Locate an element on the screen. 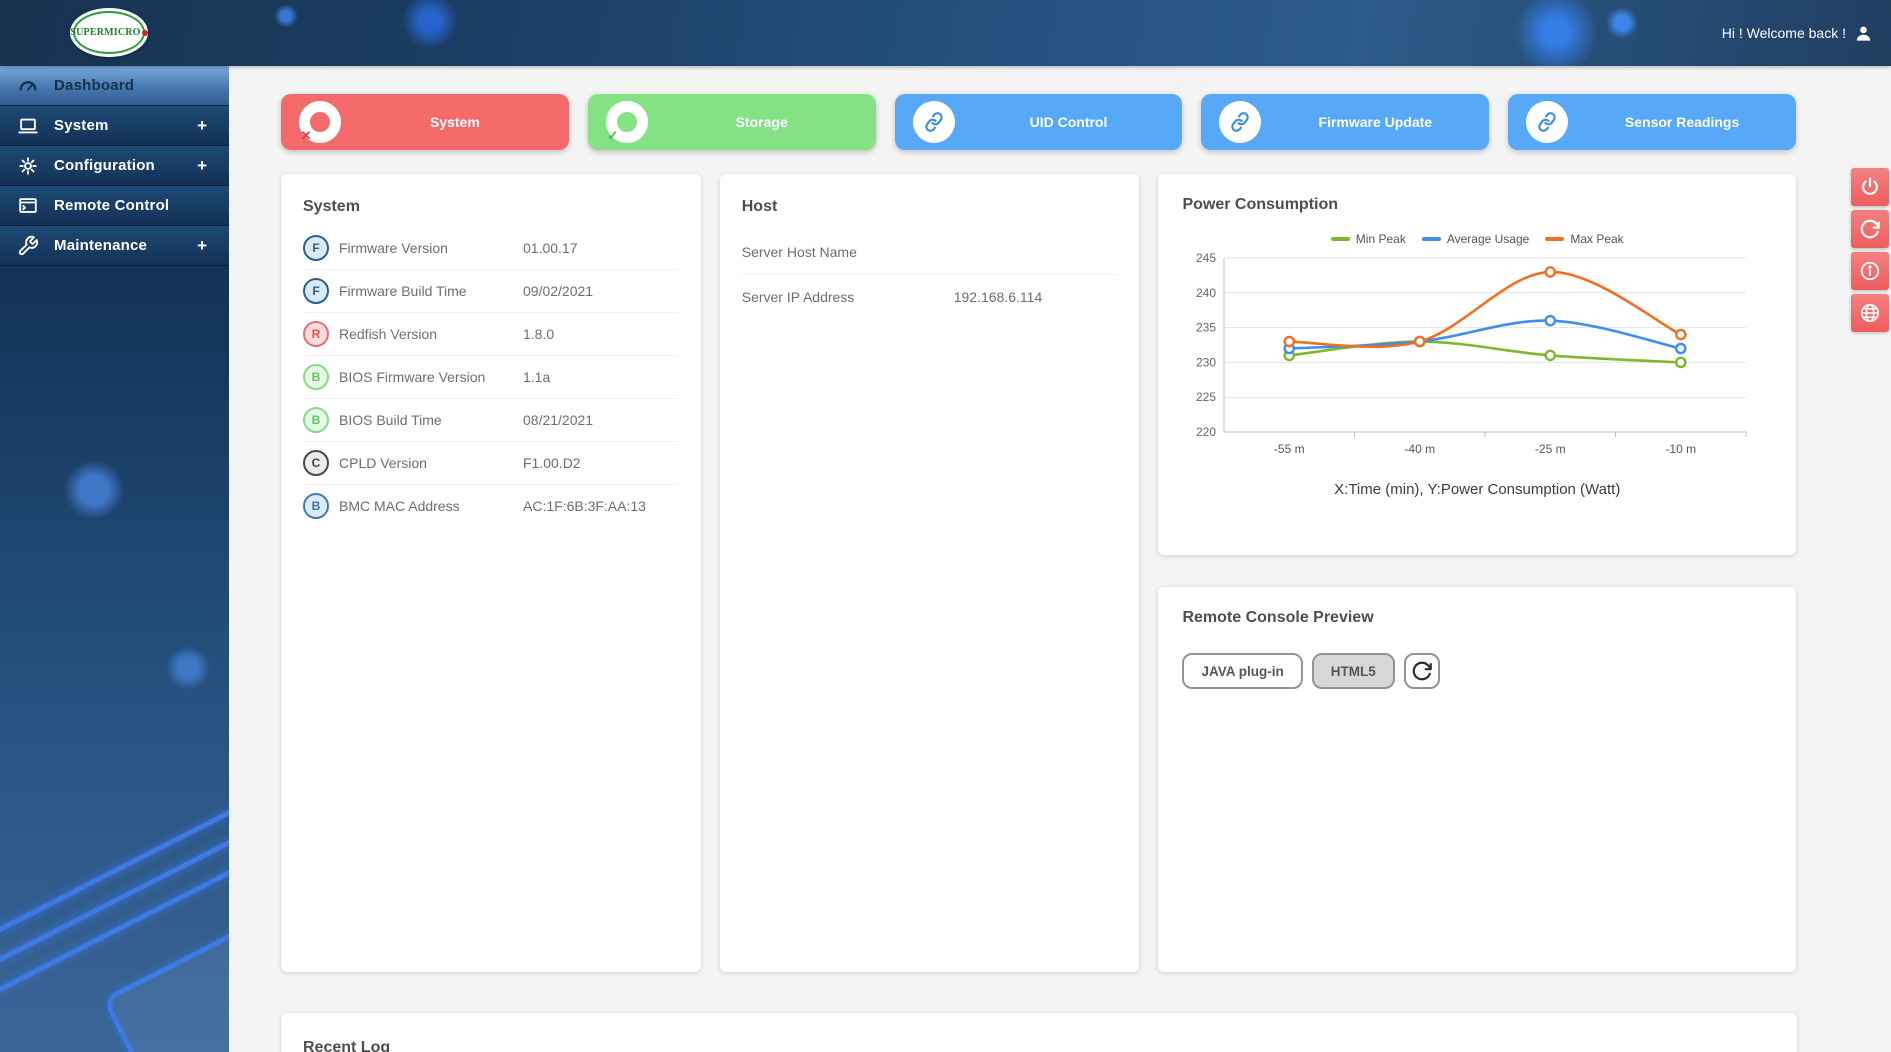 The image size is (1891, 1052). recent-log-card: Recent Log is located at coordinates (1039, 1032).